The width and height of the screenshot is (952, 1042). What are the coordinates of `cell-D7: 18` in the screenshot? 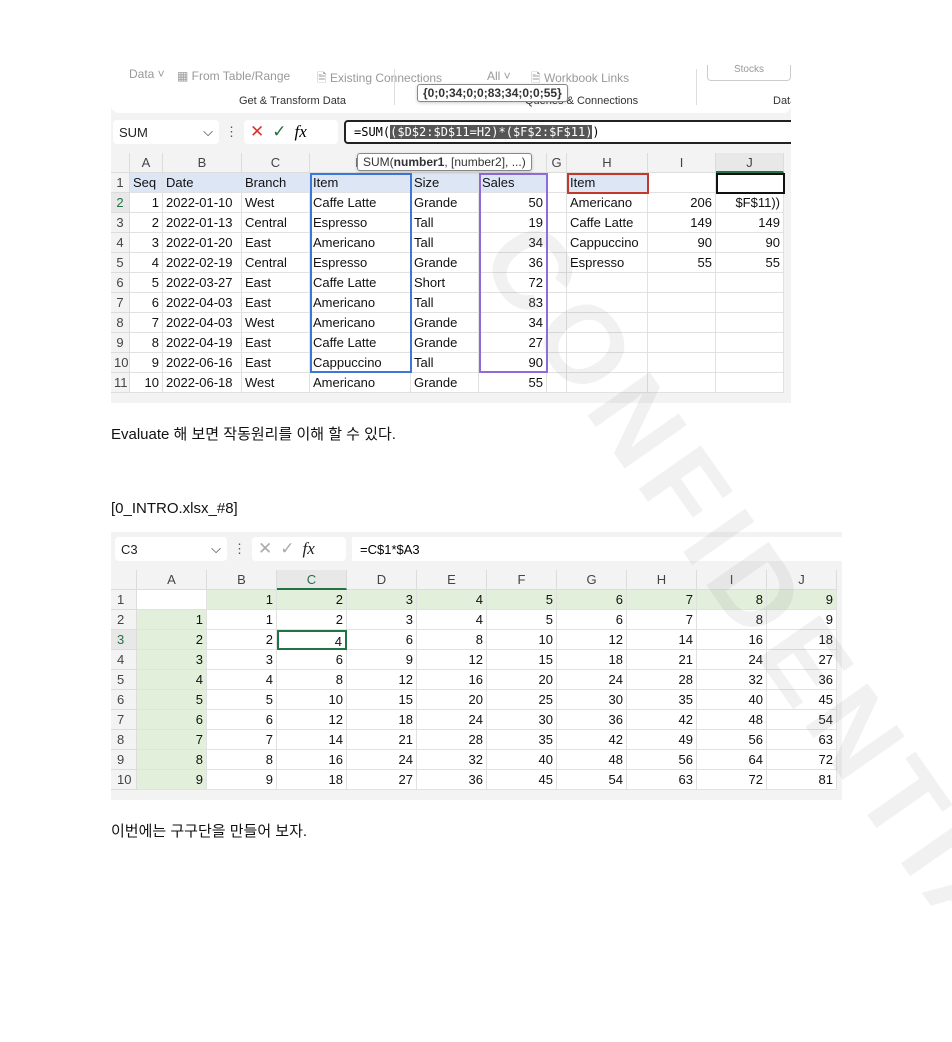 It's located at (382, 720).